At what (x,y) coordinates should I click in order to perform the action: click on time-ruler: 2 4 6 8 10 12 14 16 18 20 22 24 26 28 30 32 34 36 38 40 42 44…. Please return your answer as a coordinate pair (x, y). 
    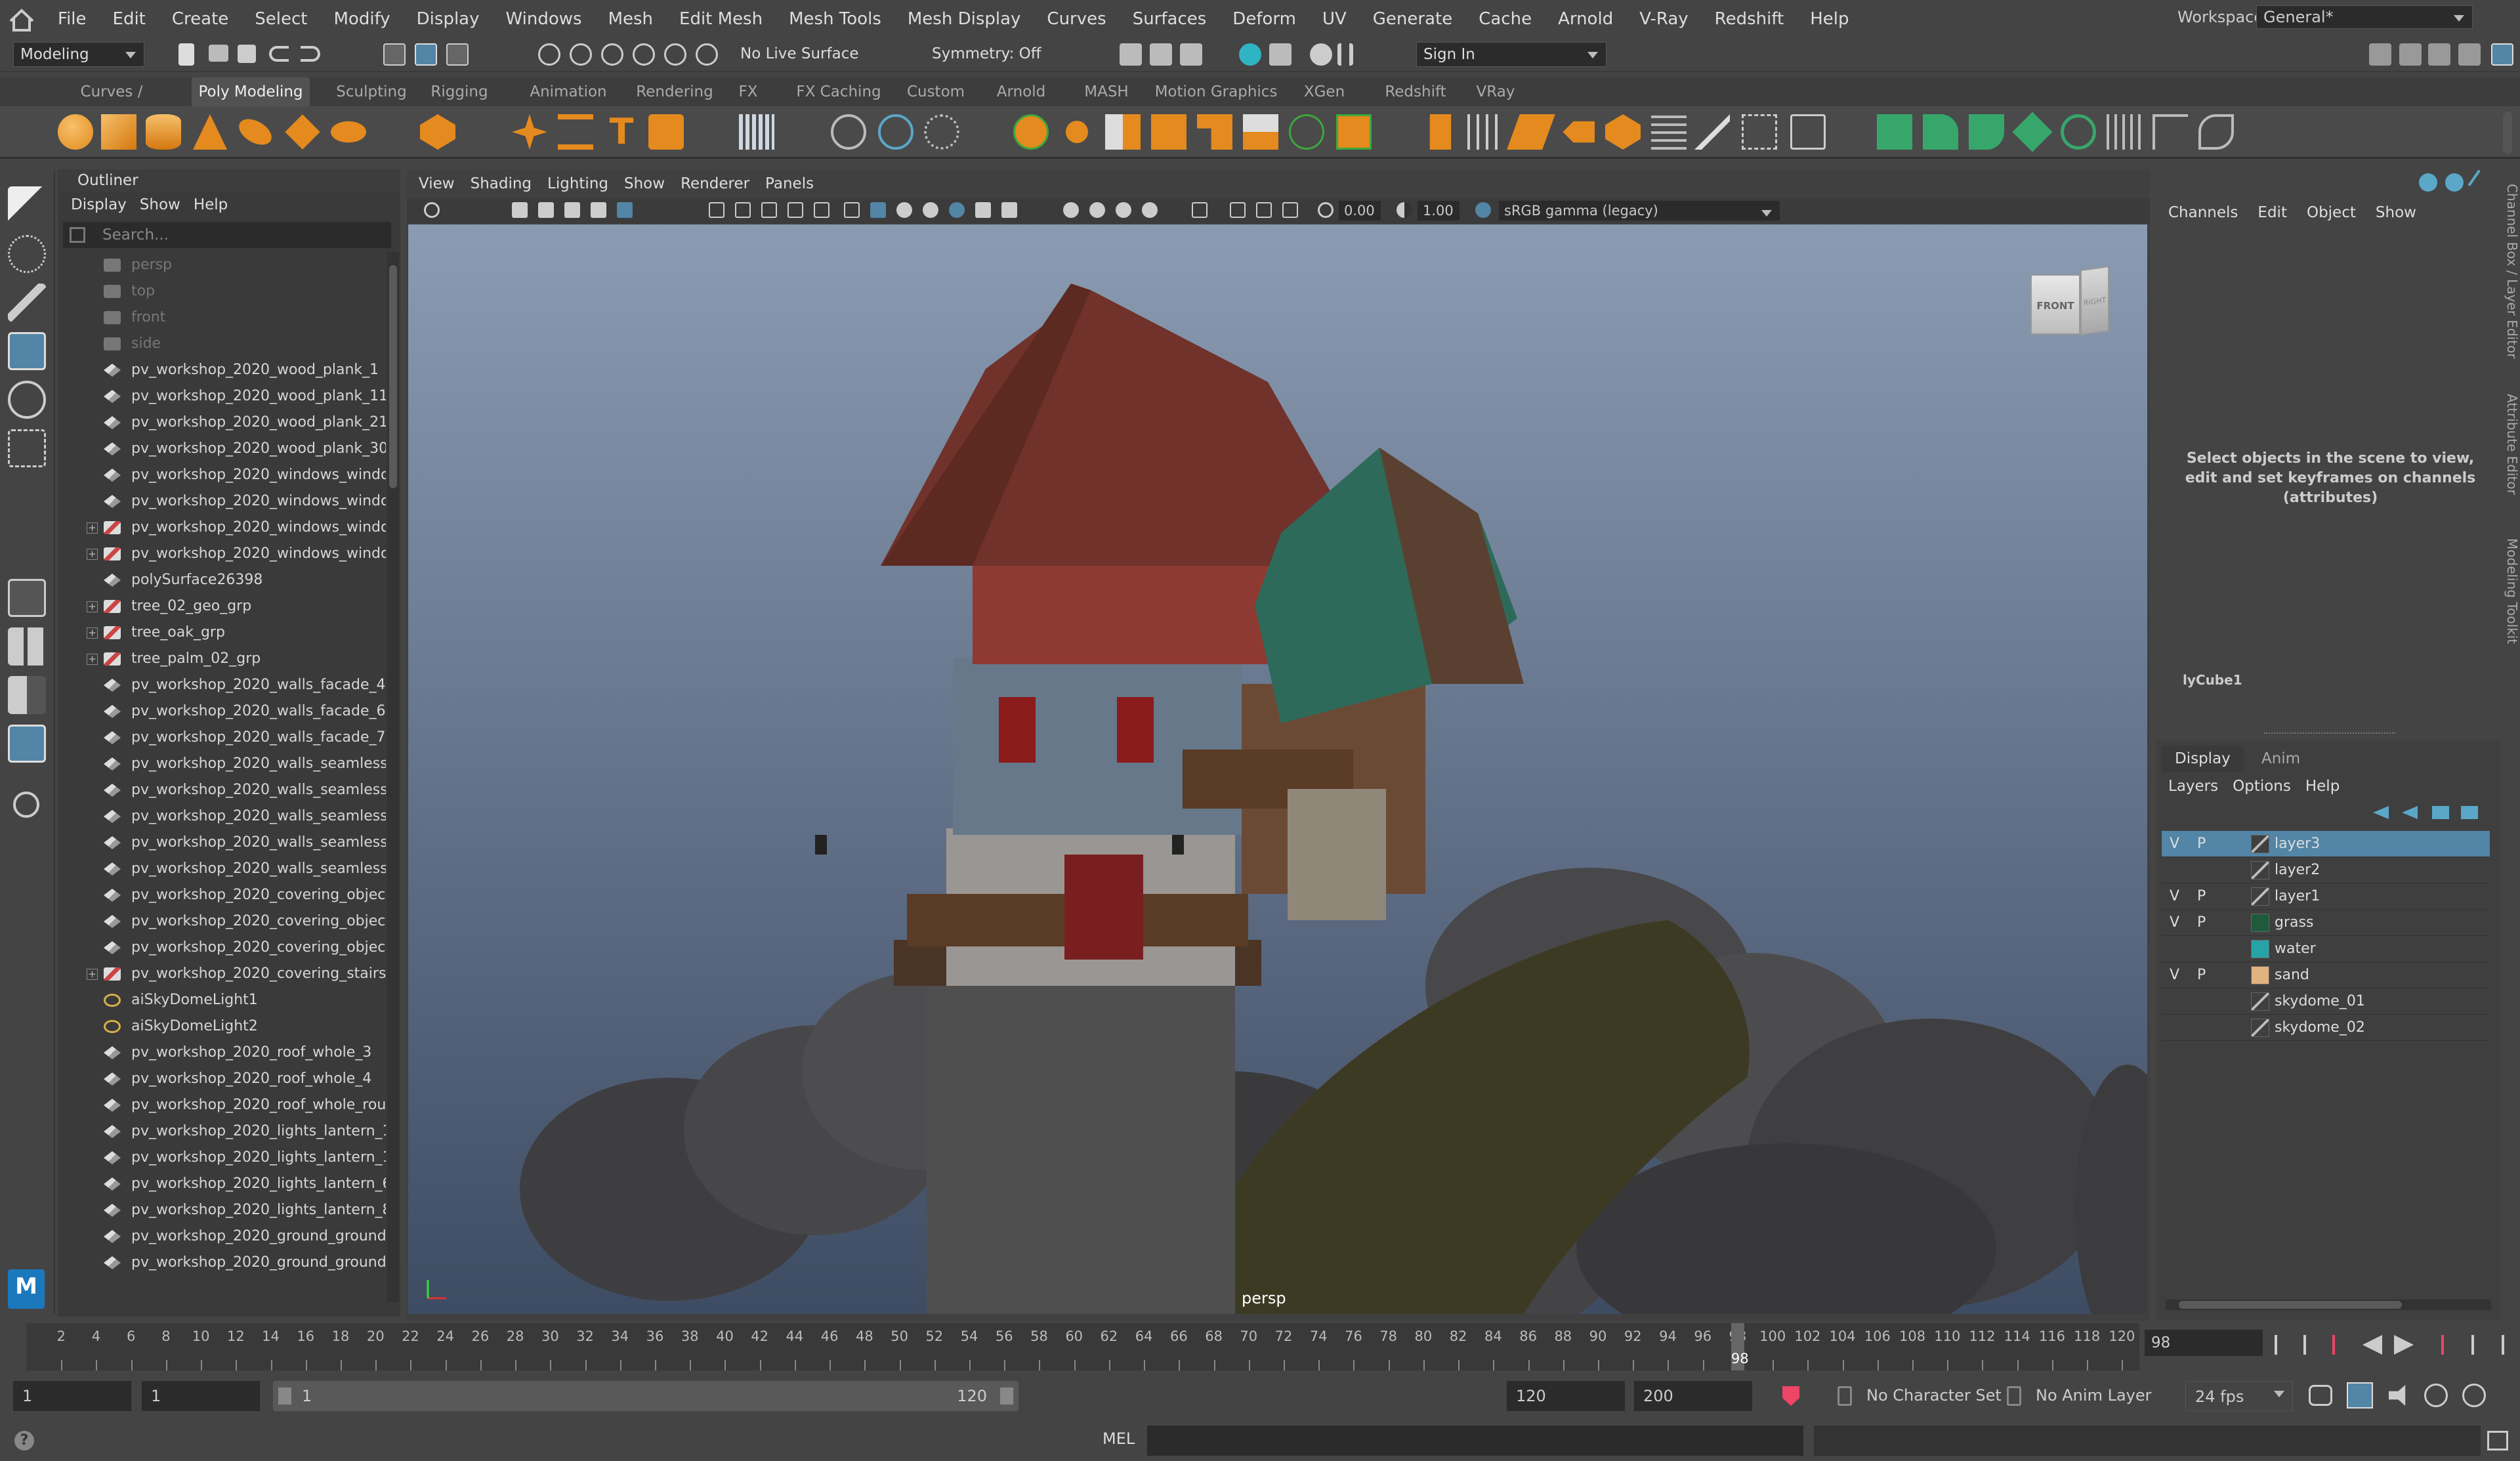
    Looking at the image, I should click on (1082, 1346).